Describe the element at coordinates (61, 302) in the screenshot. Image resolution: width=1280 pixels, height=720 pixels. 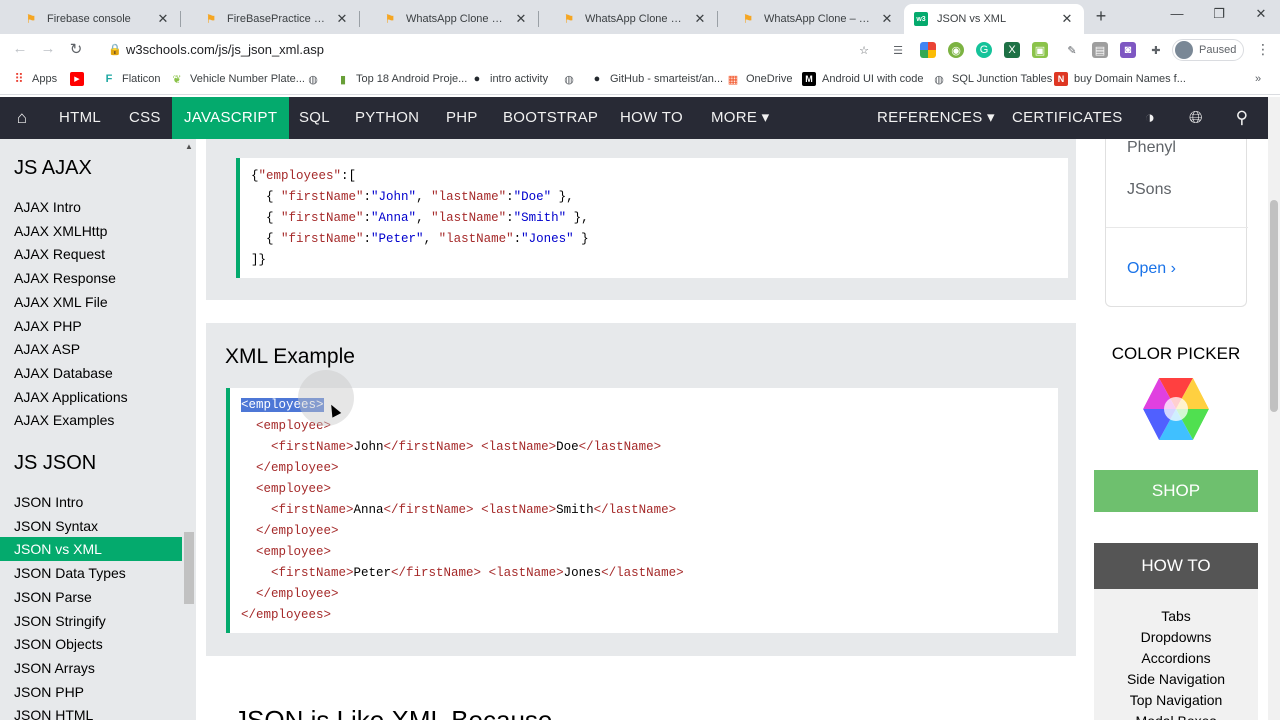
I see `sidebar-item-ajax-xml-file: AJAX XML File` at that location.